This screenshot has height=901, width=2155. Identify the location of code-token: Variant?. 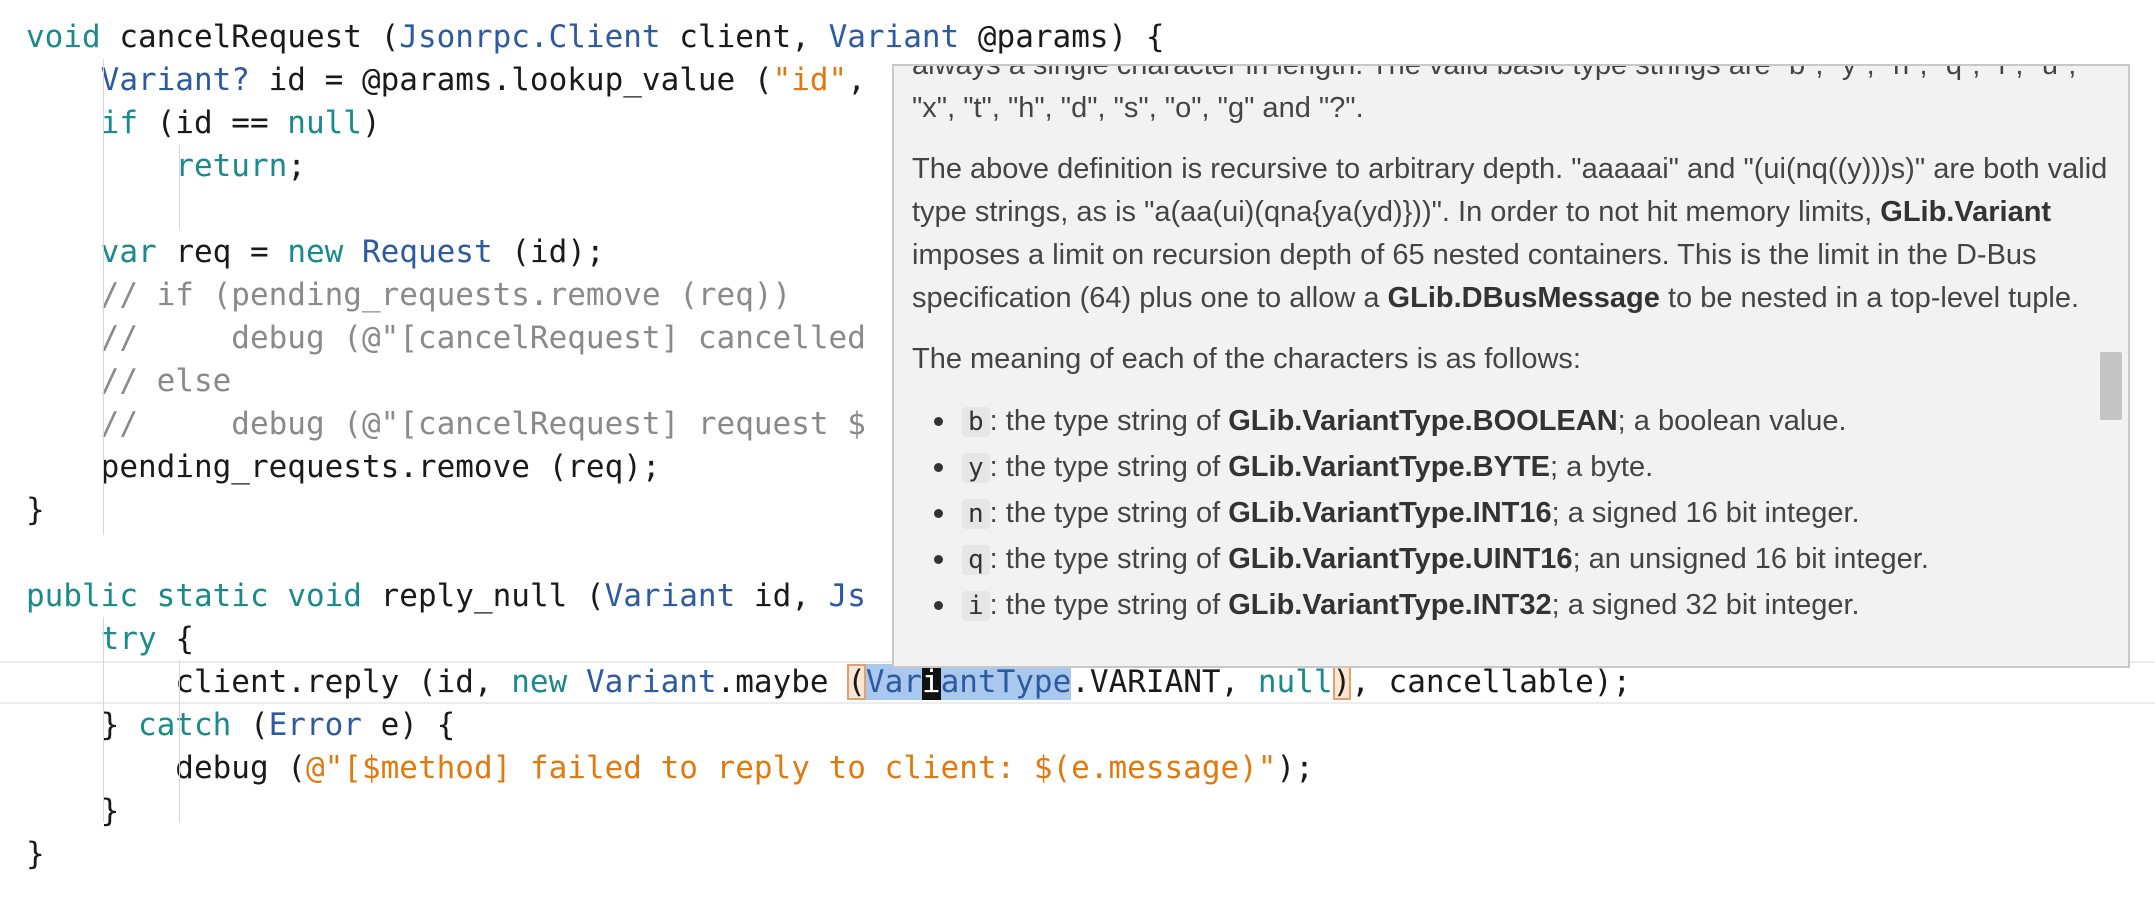
(175, 80).